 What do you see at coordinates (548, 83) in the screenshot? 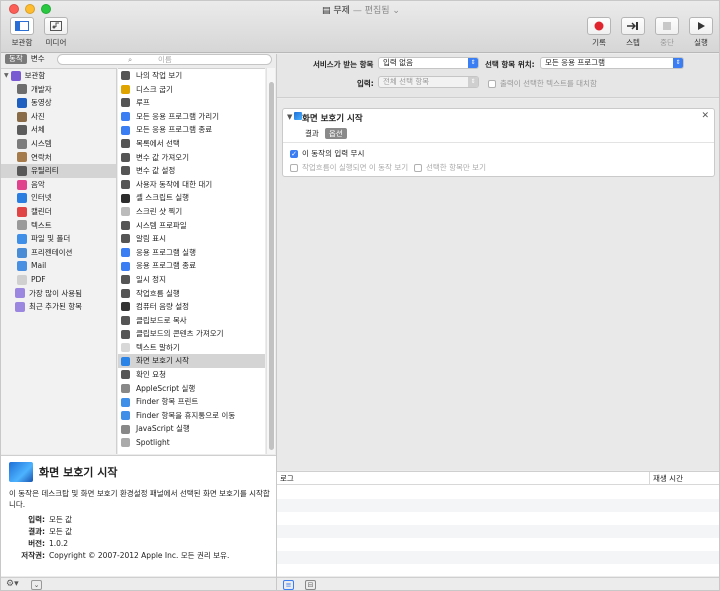
I see `replace-text-label: 출력이 선택한 텍스트를 대치함` at bounding box center [548, 83].